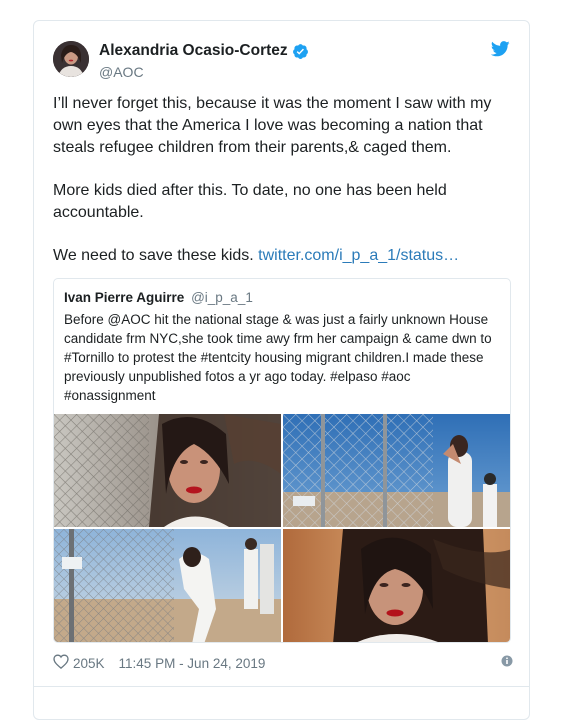  What do you see at coordinates (121, 72) in the screenshot?
I see `author-handle: @AOC` at bounding box center [121, 72].